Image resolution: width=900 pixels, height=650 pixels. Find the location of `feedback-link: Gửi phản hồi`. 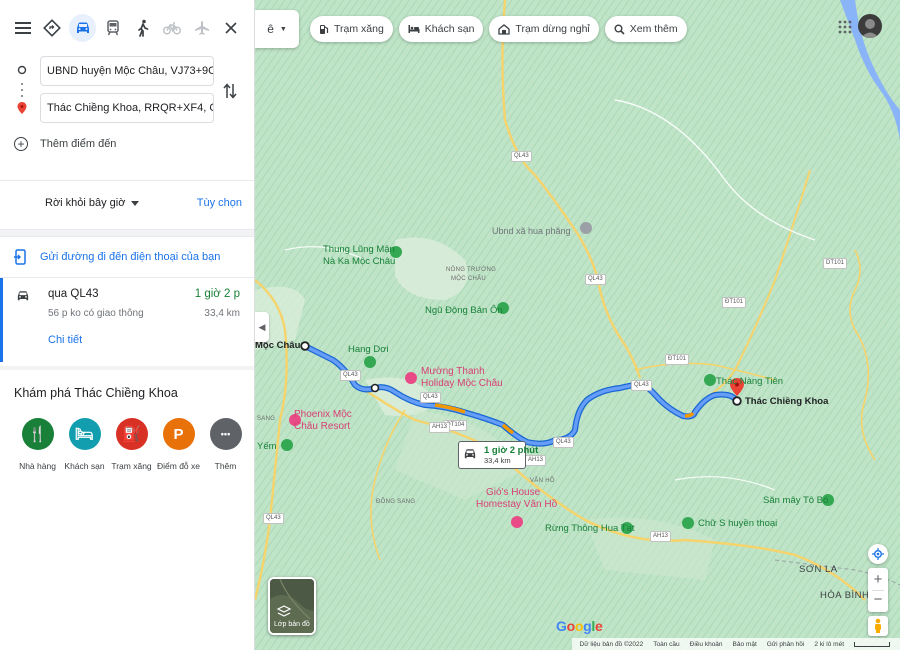

feedback-link: Gửi phản hồi is located at coordinates (786, 644).